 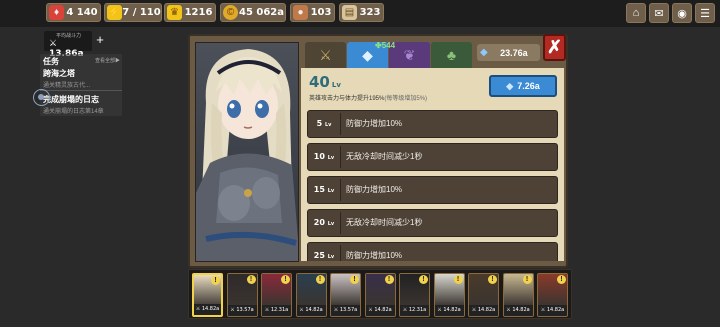 I want to click on gold-coin-icon: ©, so click(x=230, y=12).